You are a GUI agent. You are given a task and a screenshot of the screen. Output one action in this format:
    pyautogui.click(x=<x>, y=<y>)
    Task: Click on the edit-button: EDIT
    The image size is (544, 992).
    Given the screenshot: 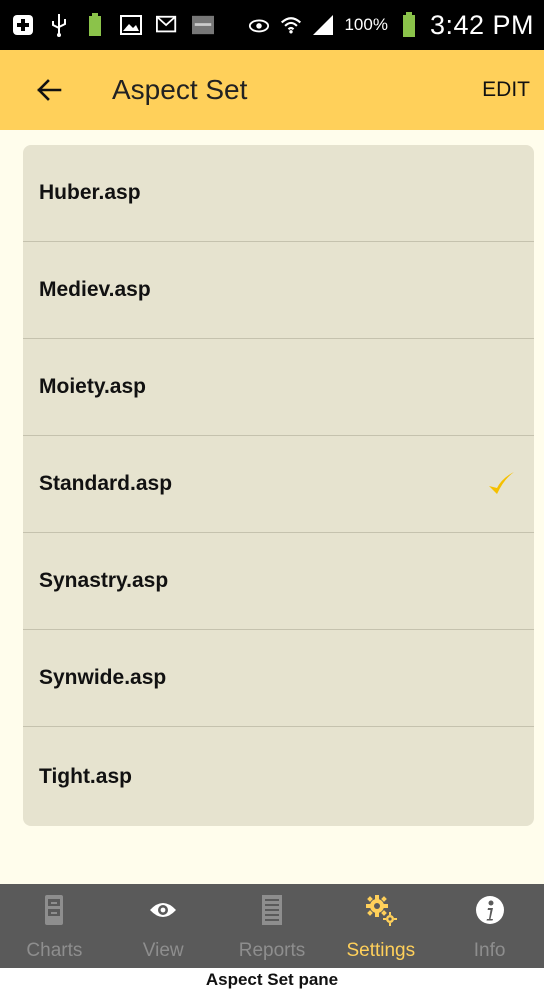 What is the action you would take?
    pyautogui.click(x=506, y=90)
    